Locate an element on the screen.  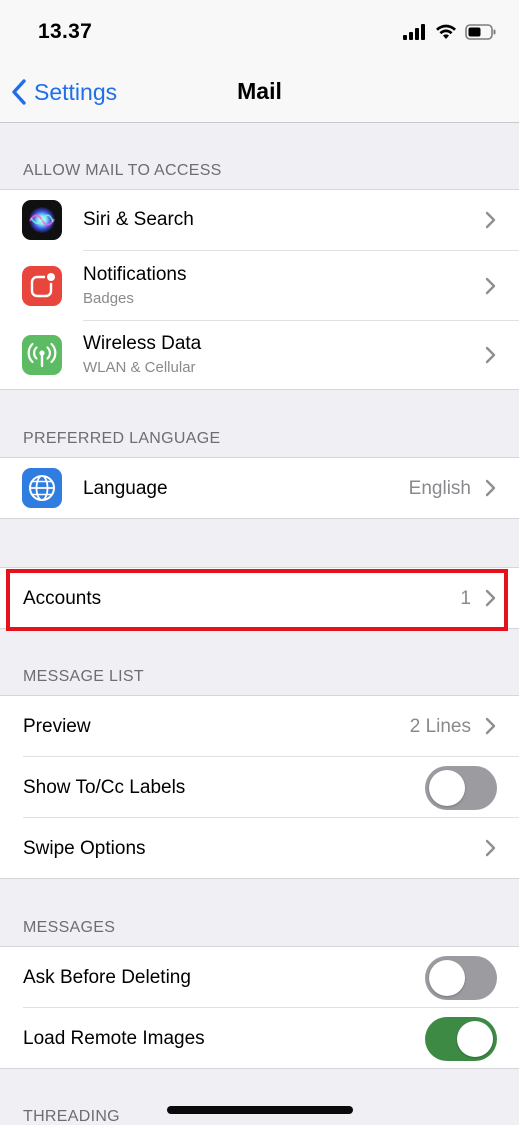
section-header-allow-access: ALLOW MAIL TO ACCESS is located at coordinates (122, 170).